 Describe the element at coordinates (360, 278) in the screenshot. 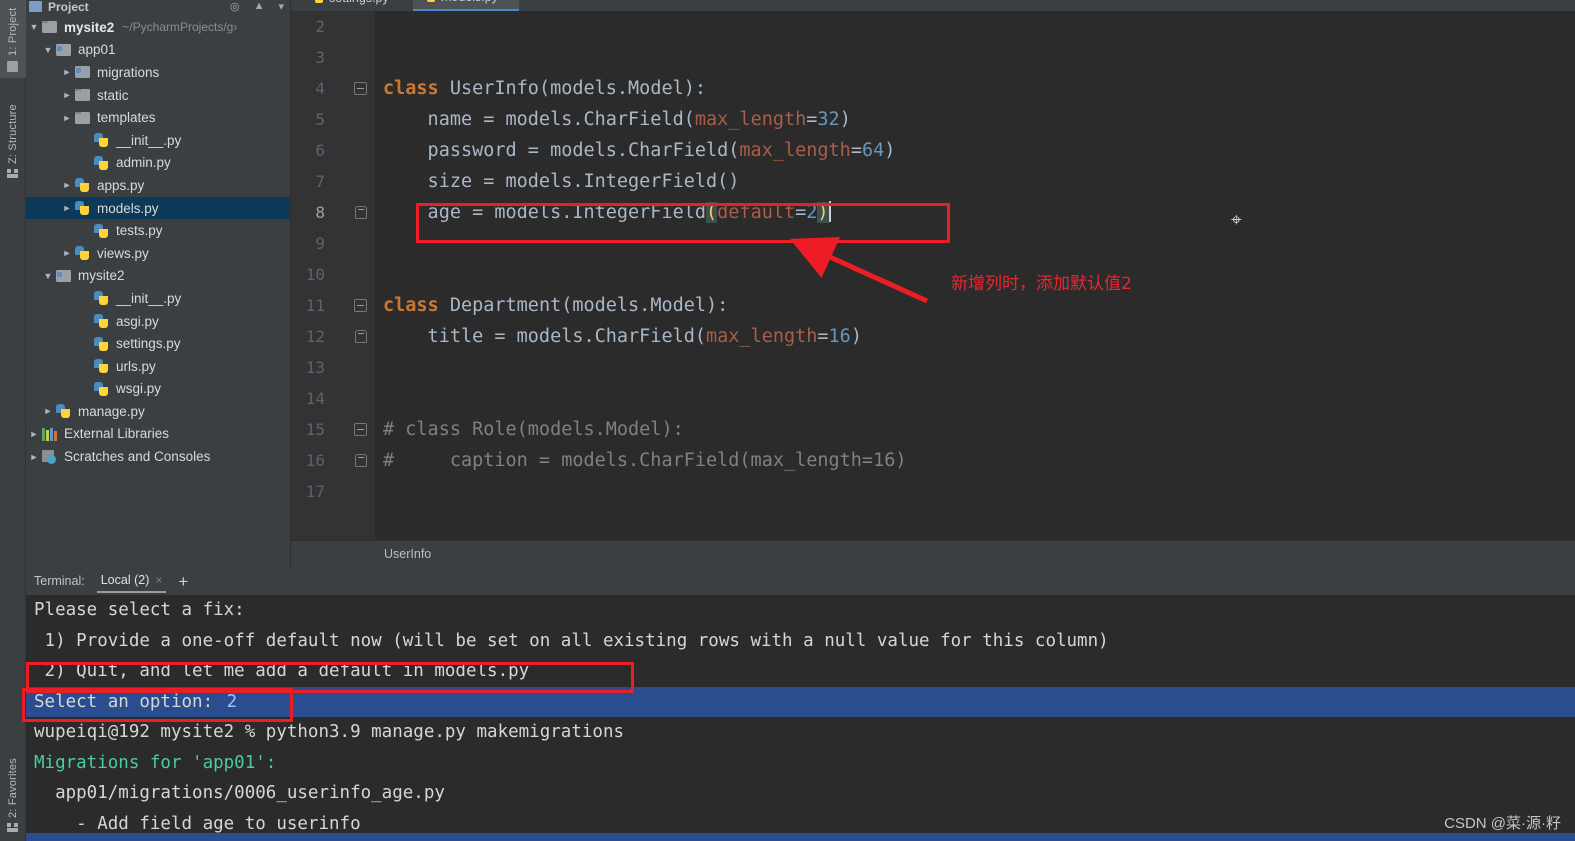

I see `fold-marker-column` at that location.